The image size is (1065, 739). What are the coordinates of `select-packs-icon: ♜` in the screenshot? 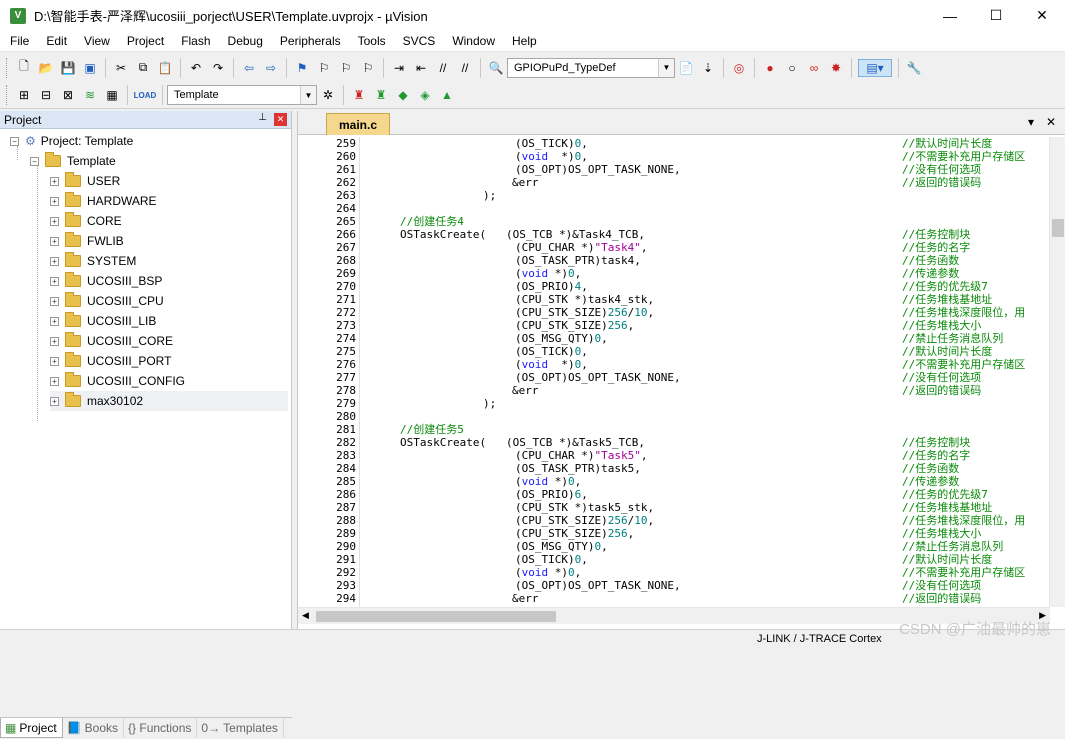 It's located at (381, 95).